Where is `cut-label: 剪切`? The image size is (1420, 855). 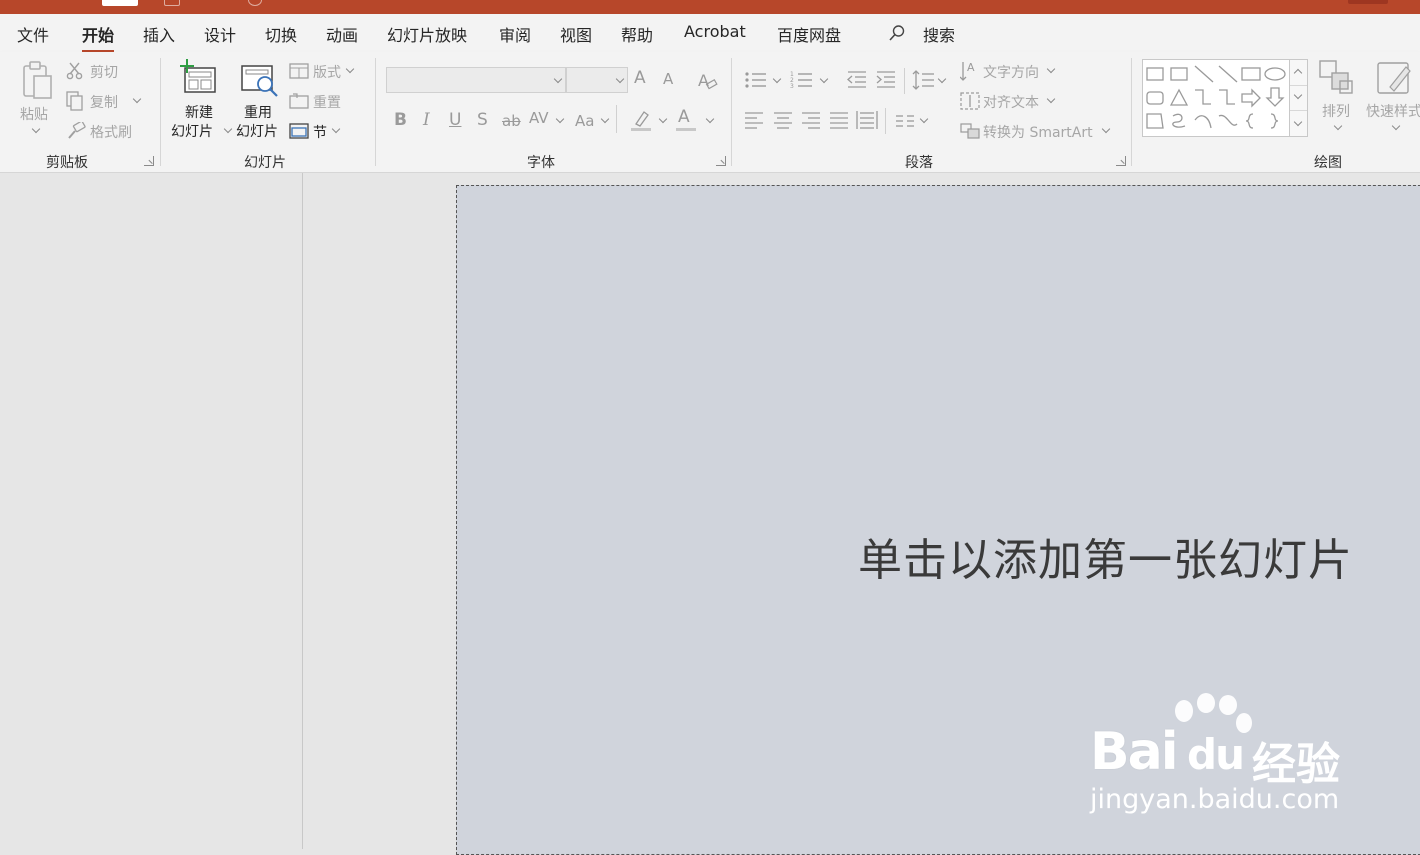 cut-label: 剪切 is located at coordinates (104, 73).